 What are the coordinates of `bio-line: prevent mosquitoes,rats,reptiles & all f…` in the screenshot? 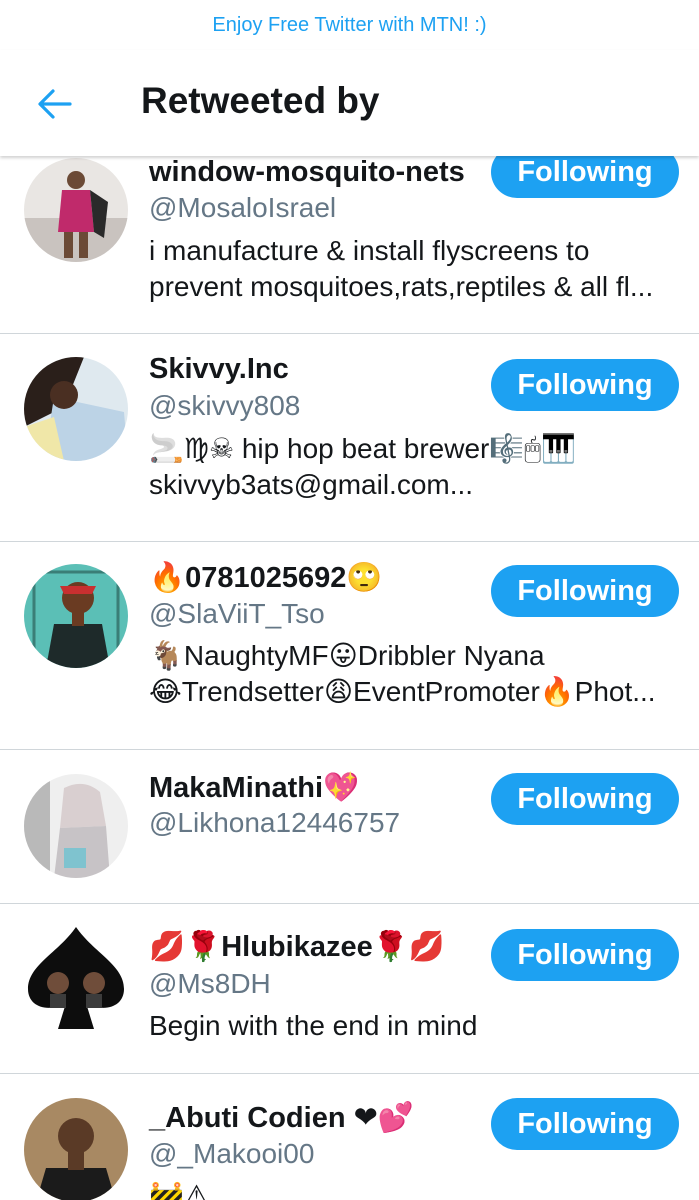 It's located at (401, 286).